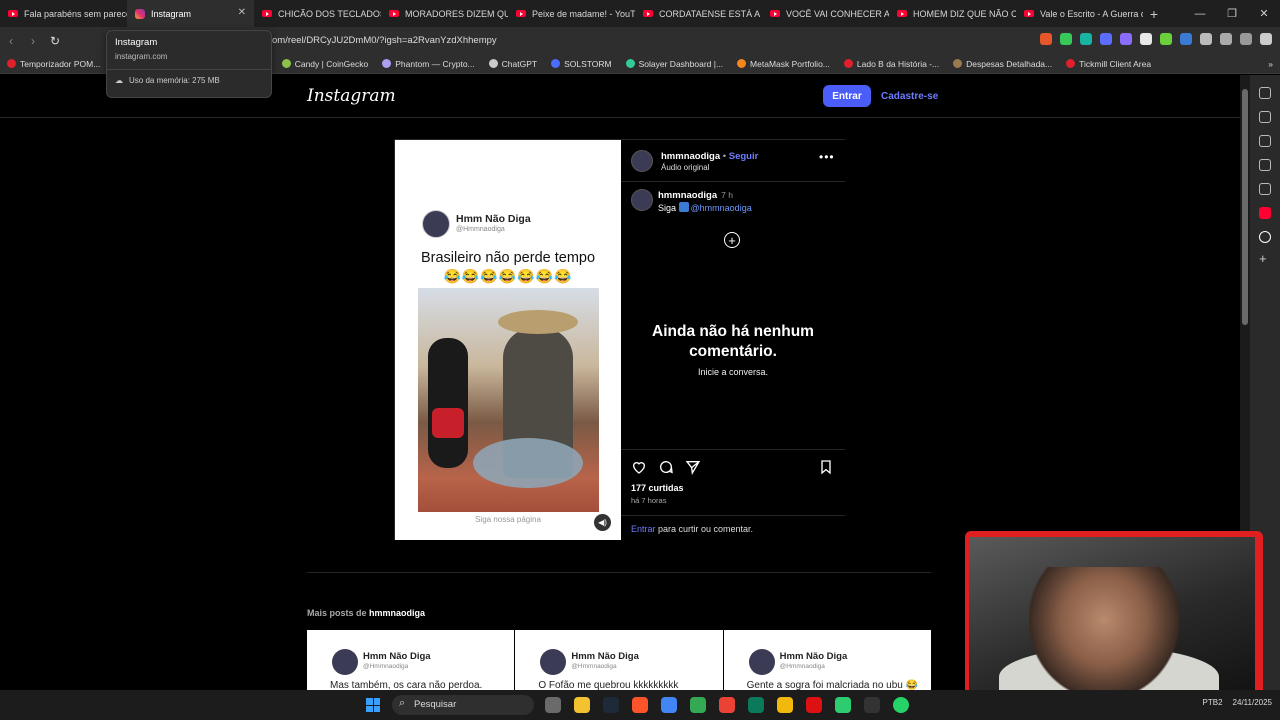 The width and height of the screenshot is (1280, 720). Describe the element at coordinates (325, 64) in the screenshot. I see `bookmark-item: Candy | CoinGecko` at that location.